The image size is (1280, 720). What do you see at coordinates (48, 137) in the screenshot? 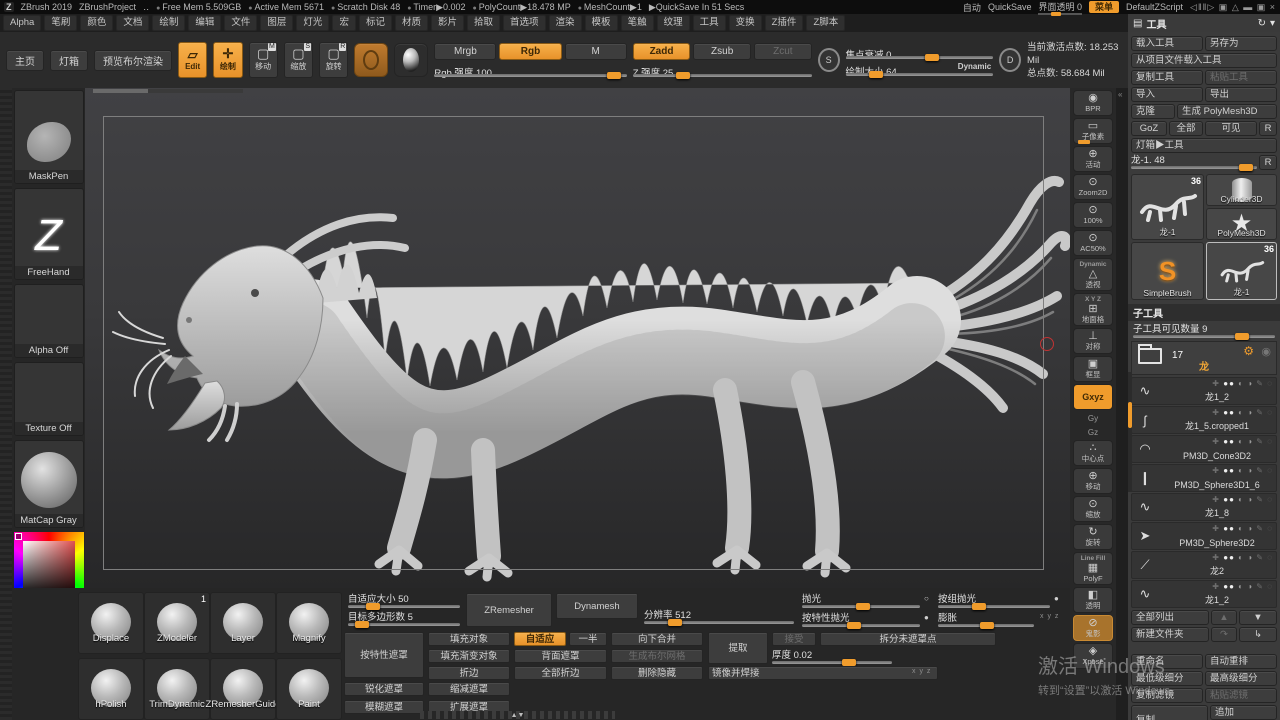
I see `current-brush-button: MaskPen` at bounding box center [48, 137].